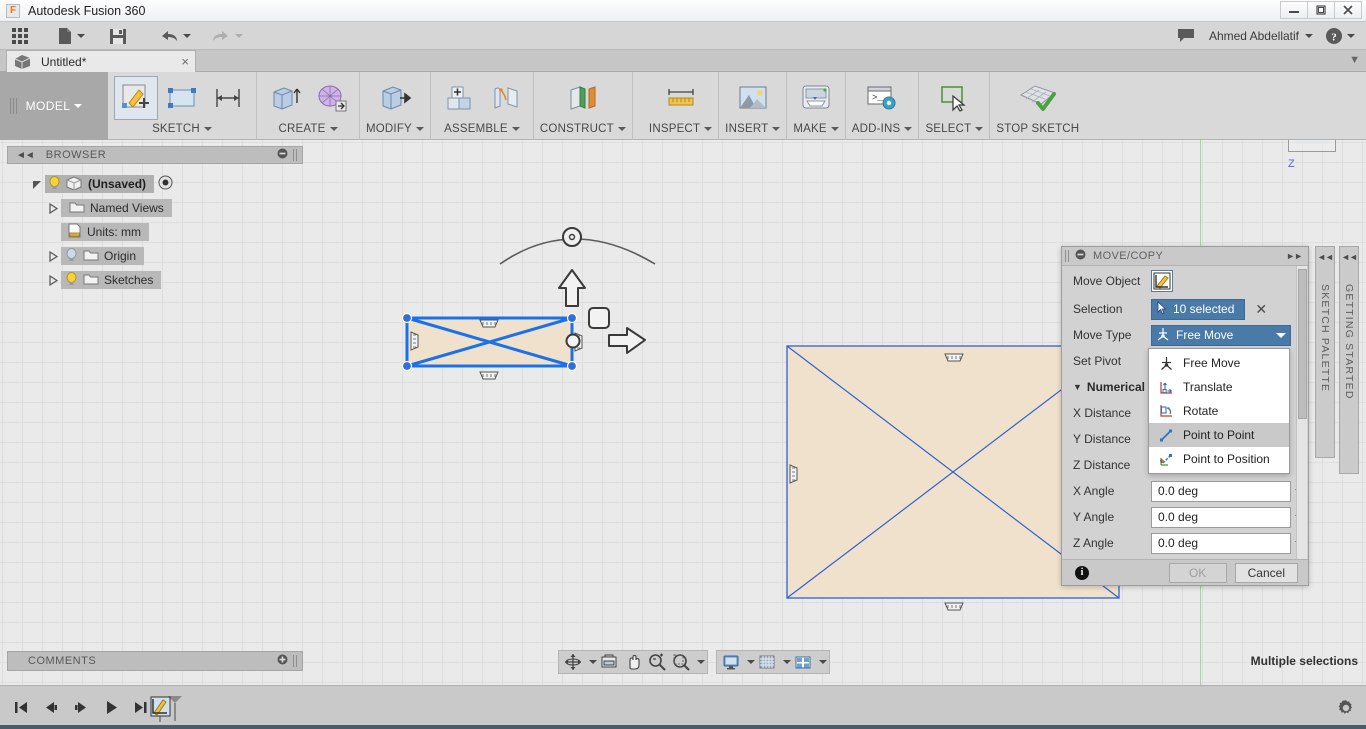 Image resolution: width=1366 pixels, height=729 pixels. What do you see at coordinates (609, 662) in the screenshot?
I see `look-at-icon` at bounding box center [609, 662].